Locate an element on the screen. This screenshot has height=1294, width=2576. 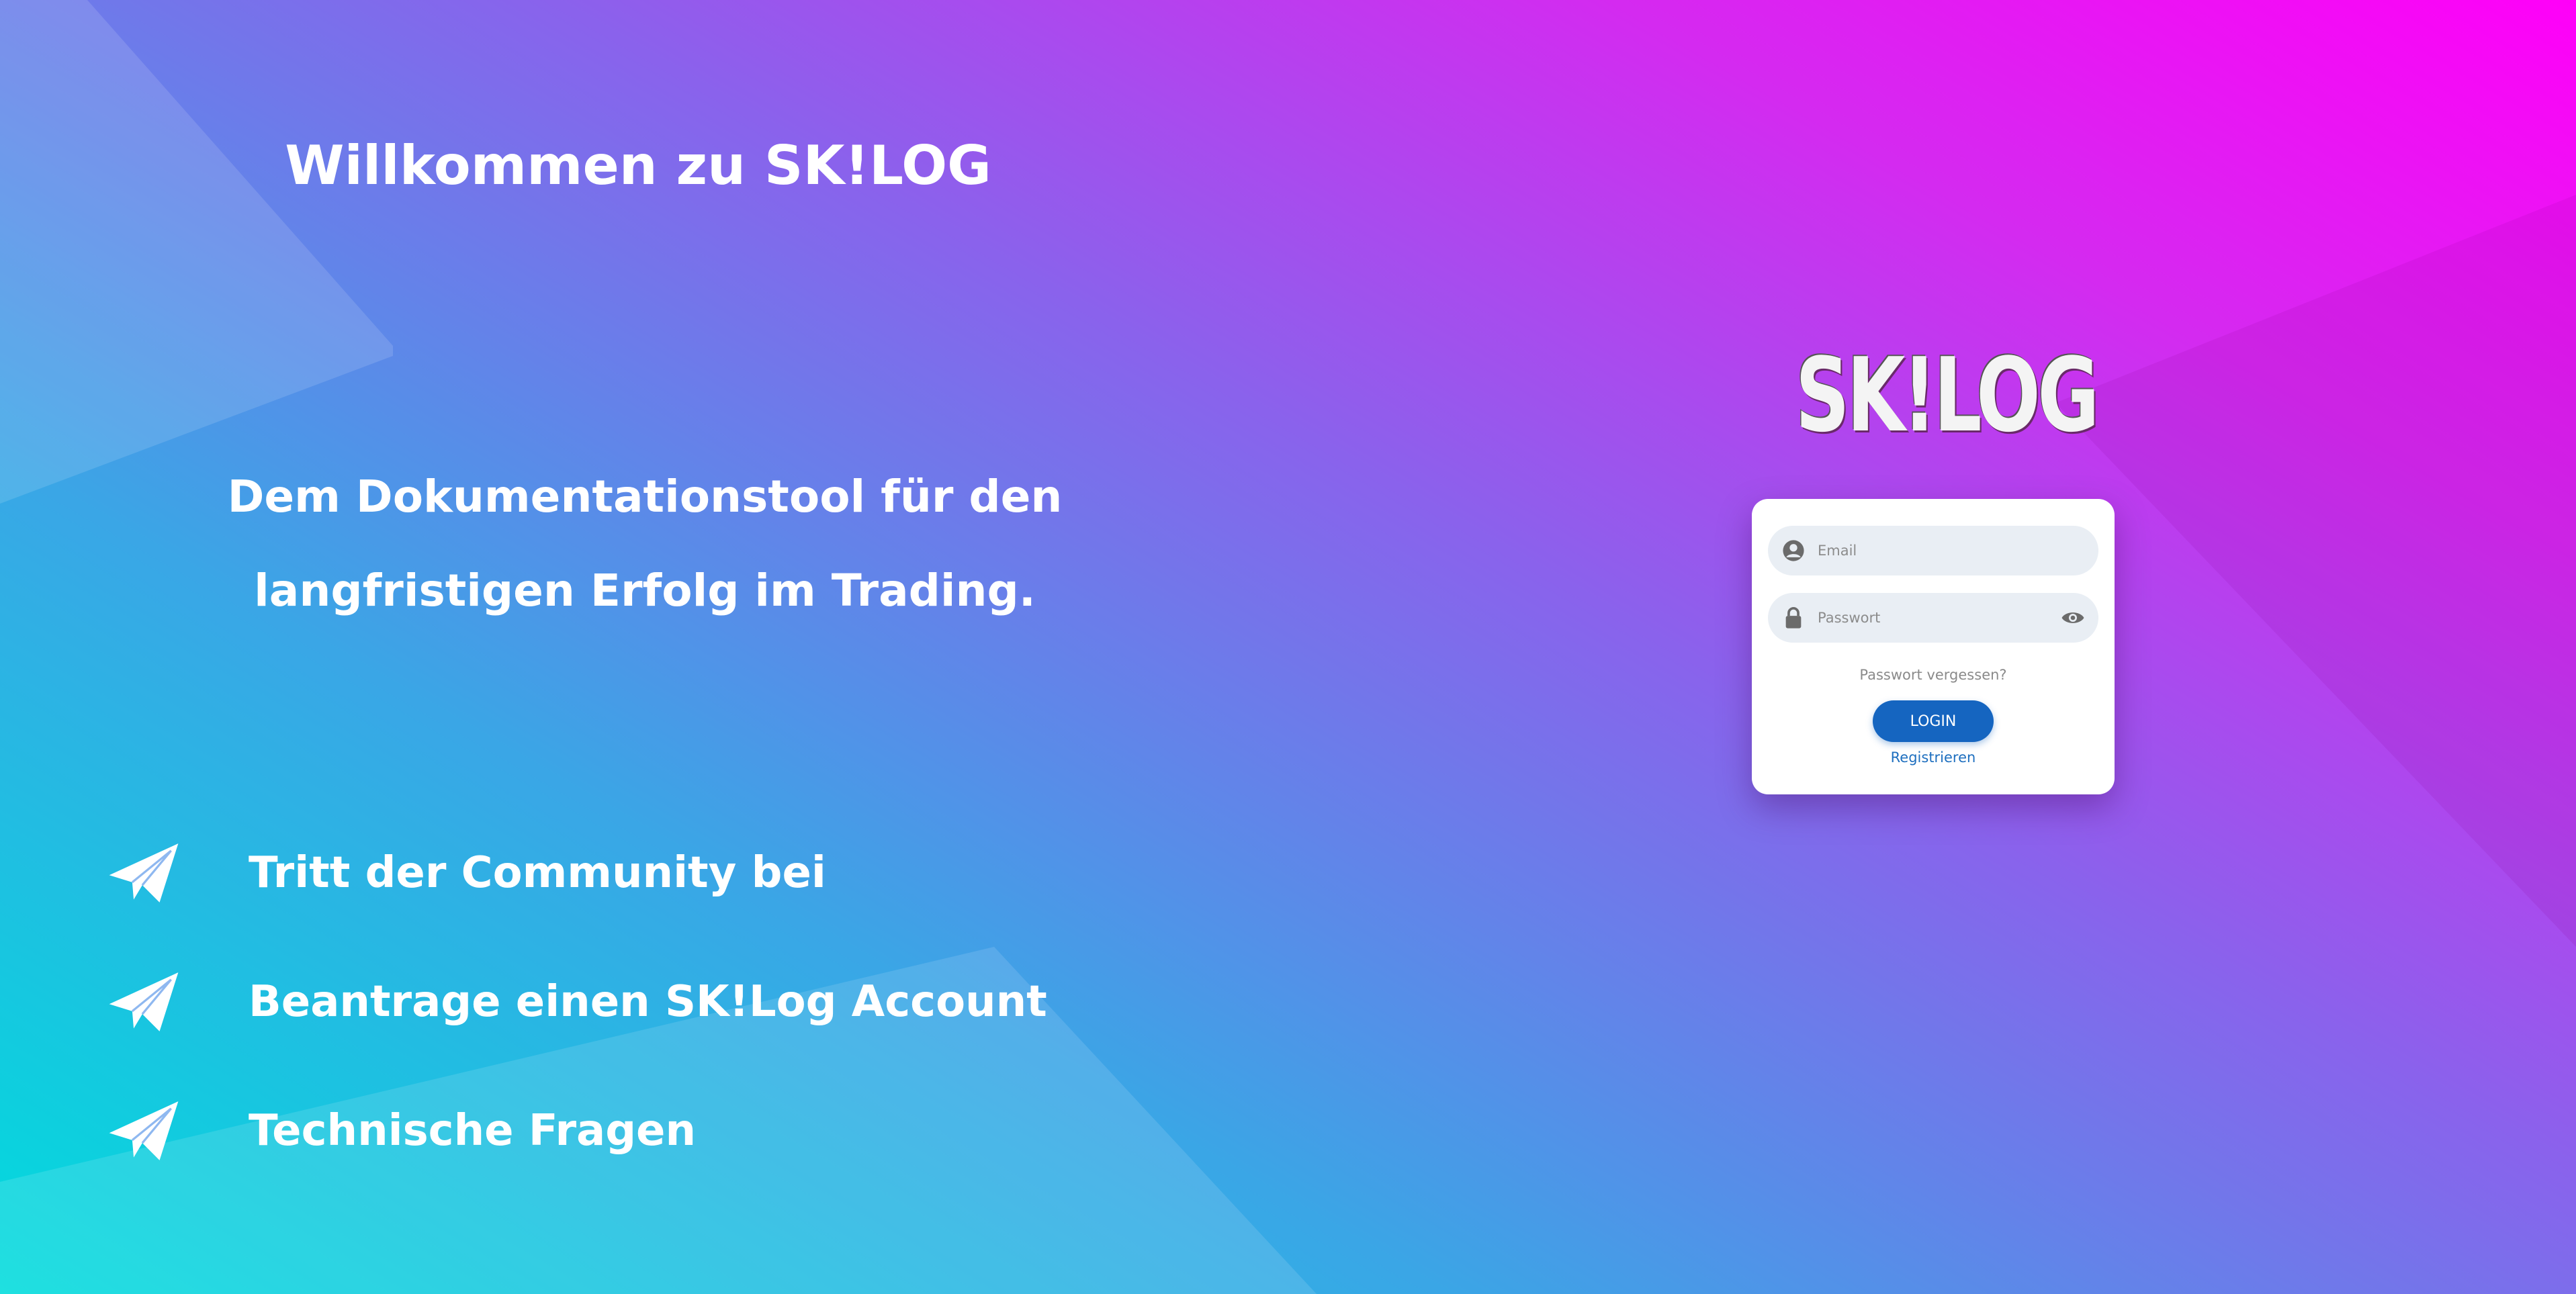
account-request-link: Beantrage einen SK!Log Account is located at coordinates (577, 1001).